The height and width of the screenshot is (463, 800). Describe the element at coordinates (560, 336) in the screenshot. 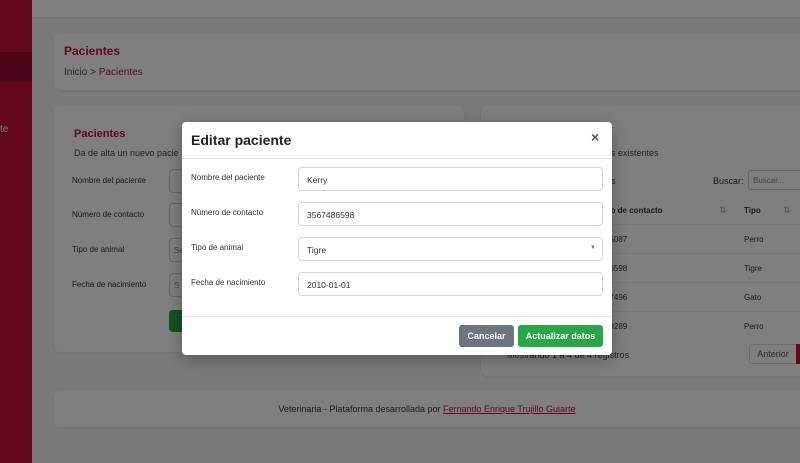

I see `update-button: Actualizar datos` at that location.